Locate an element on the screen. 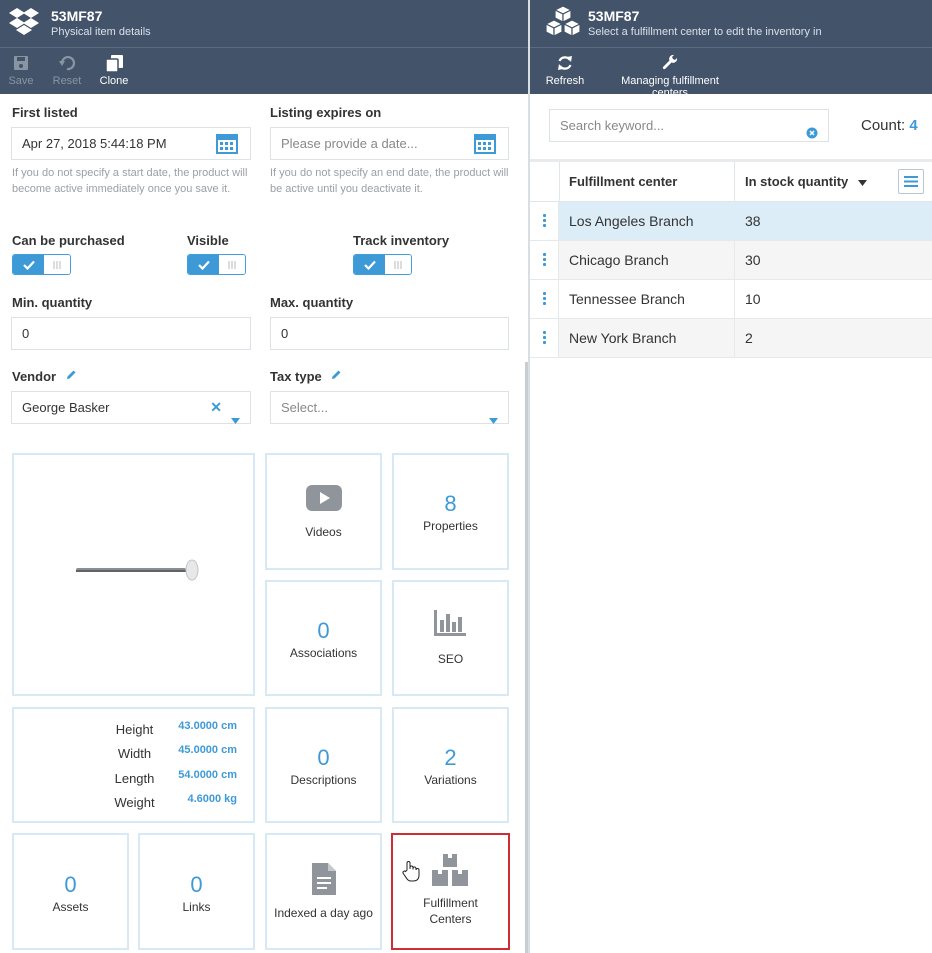 The width and height of the screenshot is (932, 953). table-row: New York Branch 2 is located at coordinates (731, 338).